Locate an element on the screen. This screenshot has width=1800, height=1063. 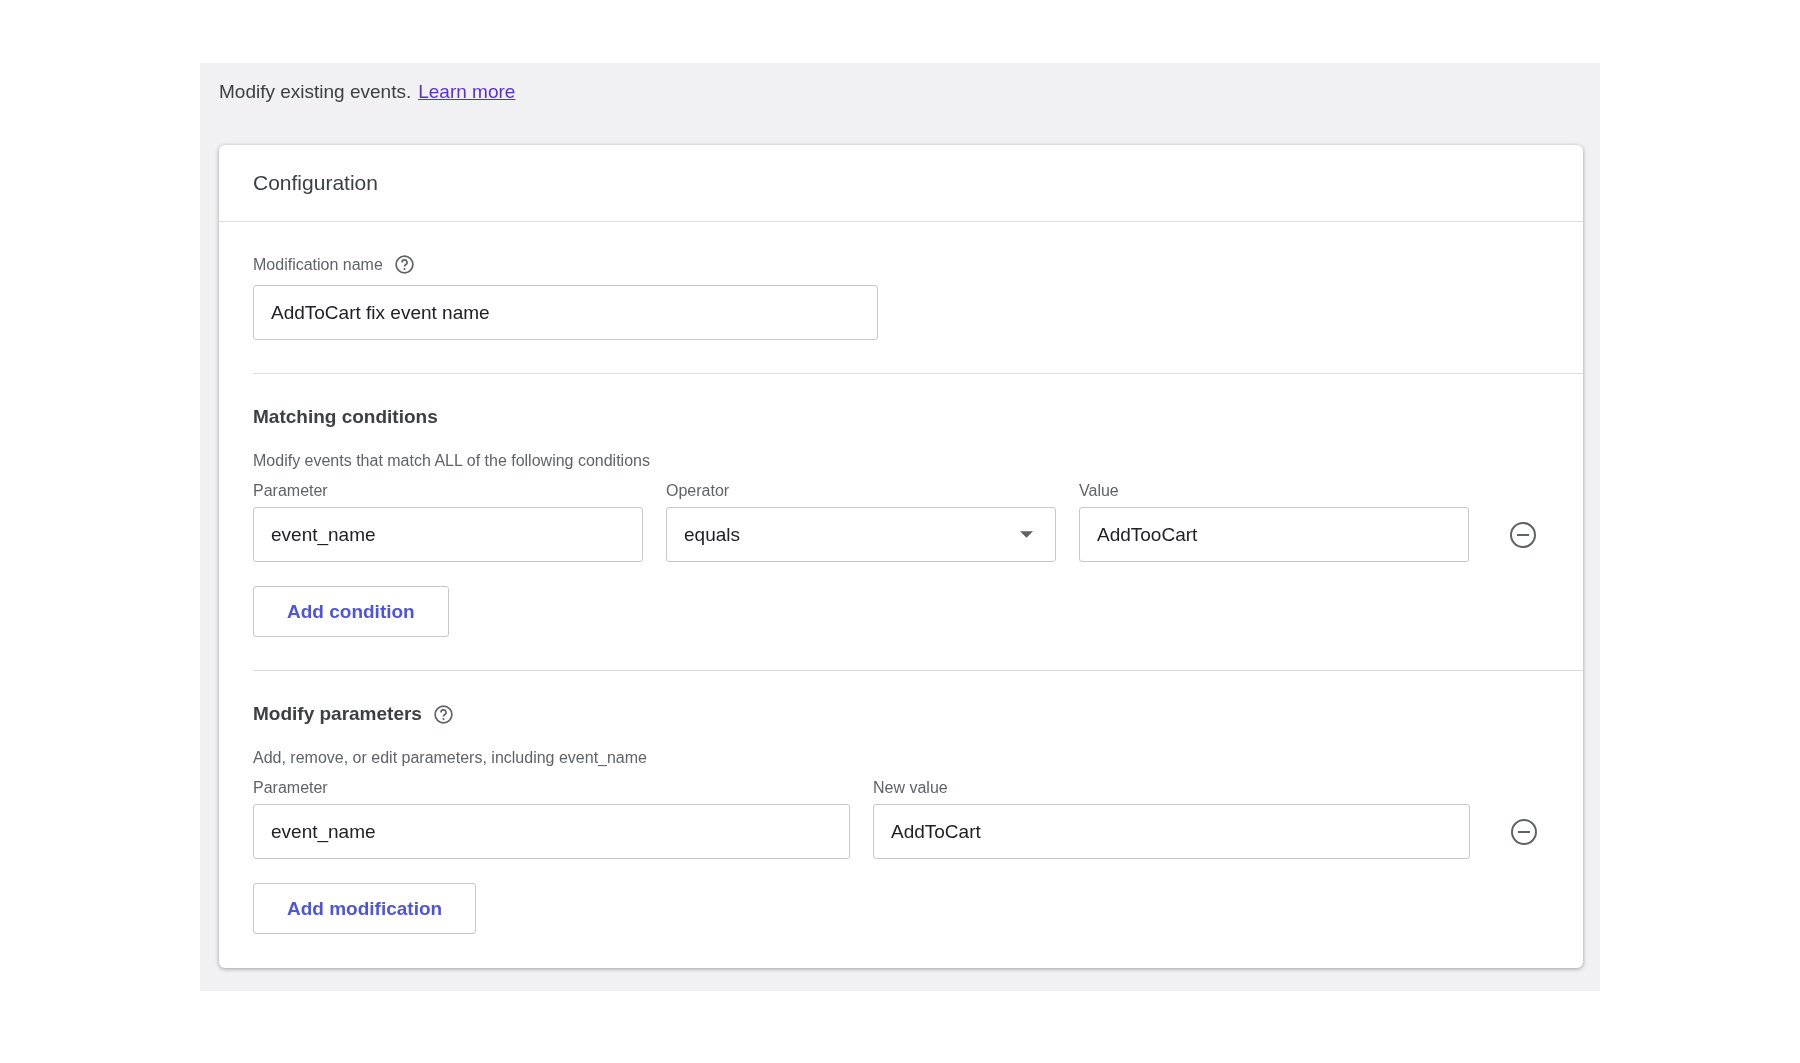
caret-icon is located at coordinates (1026, 534).